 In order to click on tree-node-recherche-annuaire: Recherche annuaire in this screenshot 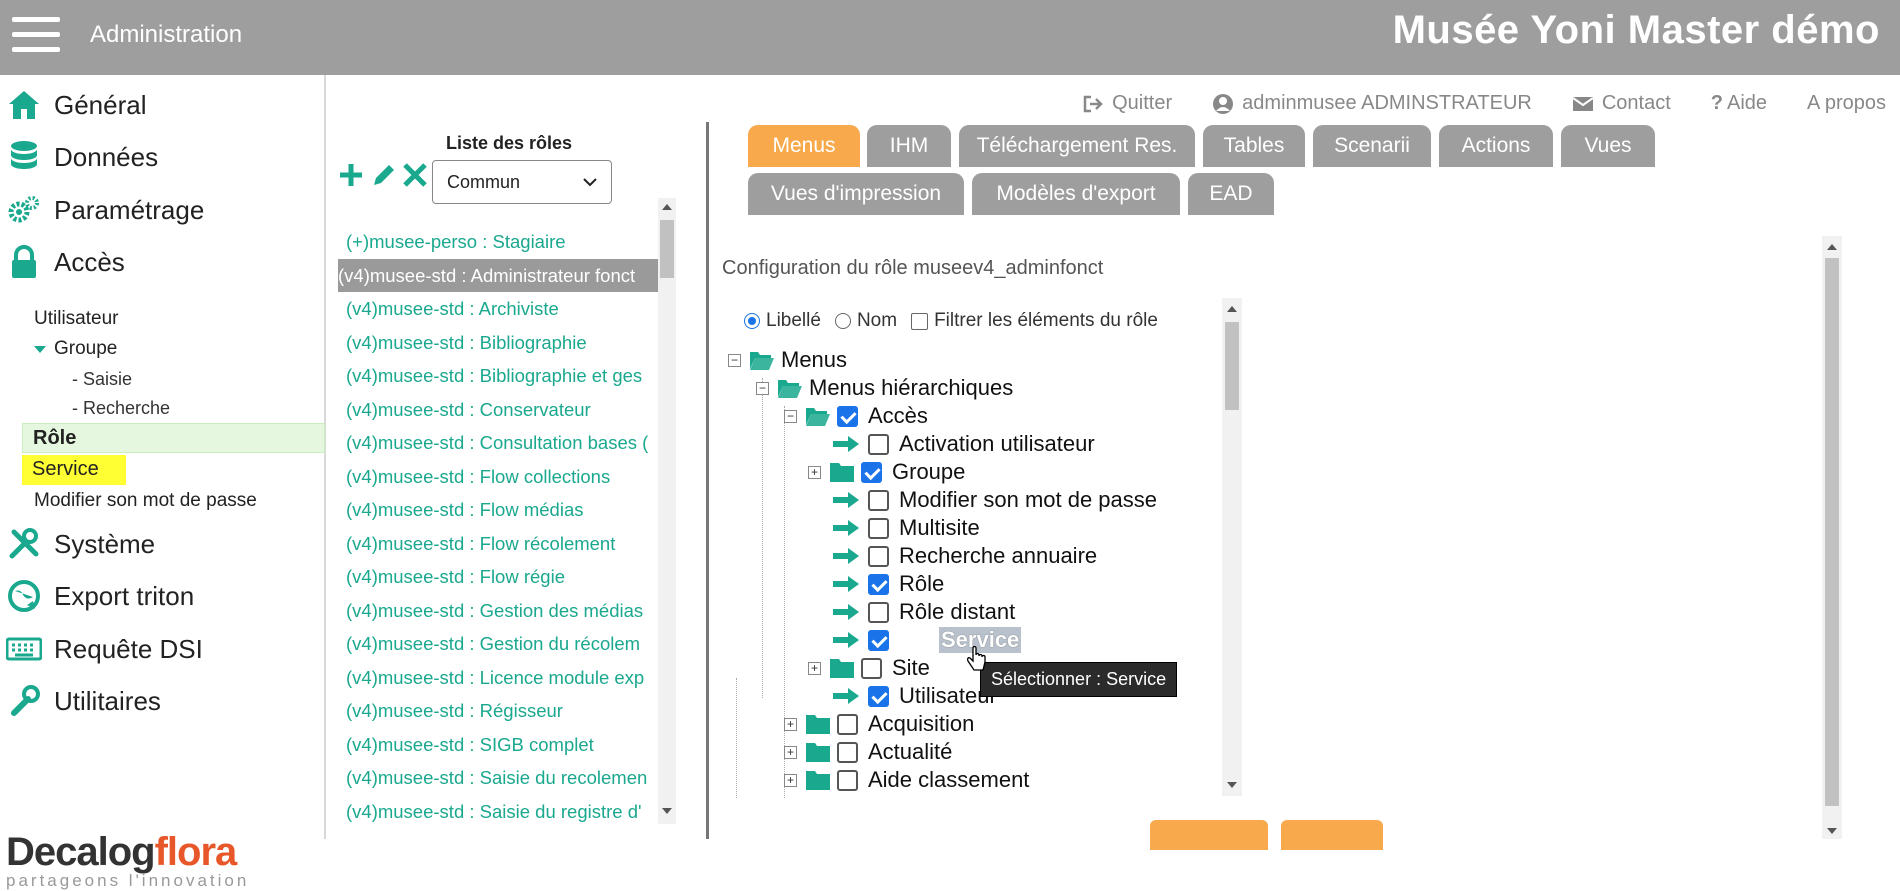, I will do `click(952, 556)`.